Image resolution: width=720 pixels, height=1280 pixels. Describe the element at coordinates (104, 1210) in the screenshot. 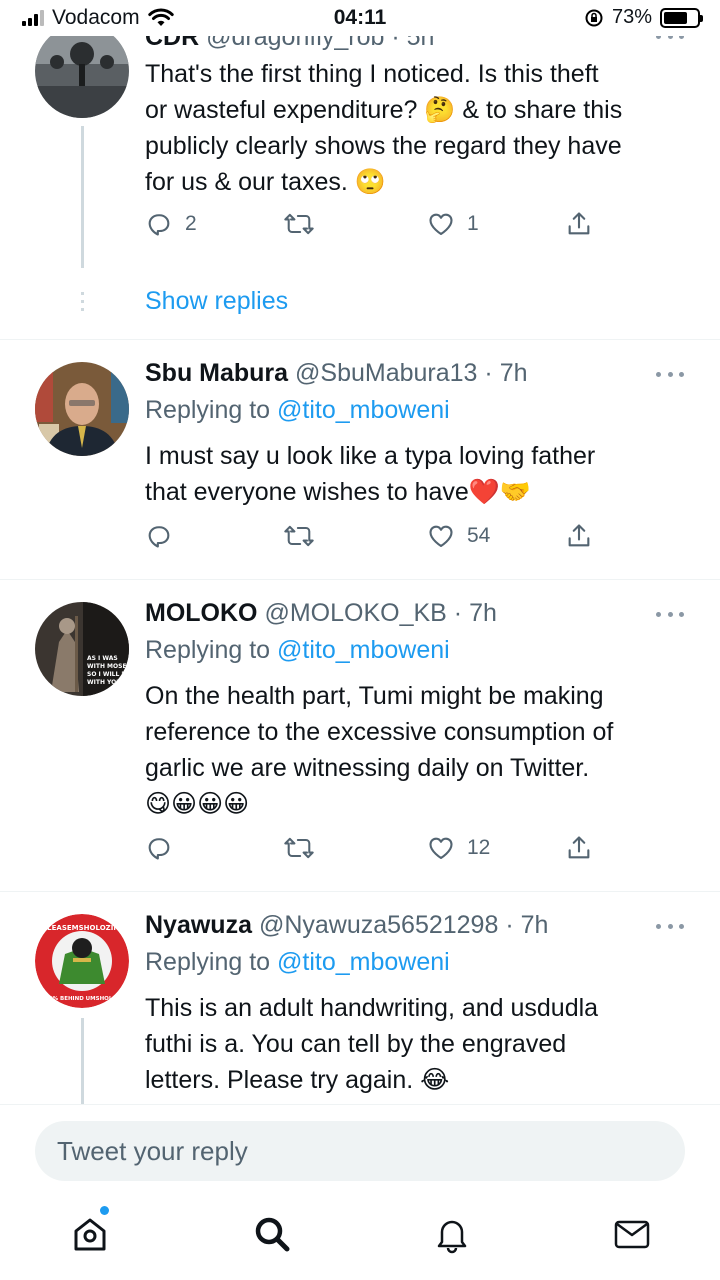

I see `home-notification-dot` at that location.